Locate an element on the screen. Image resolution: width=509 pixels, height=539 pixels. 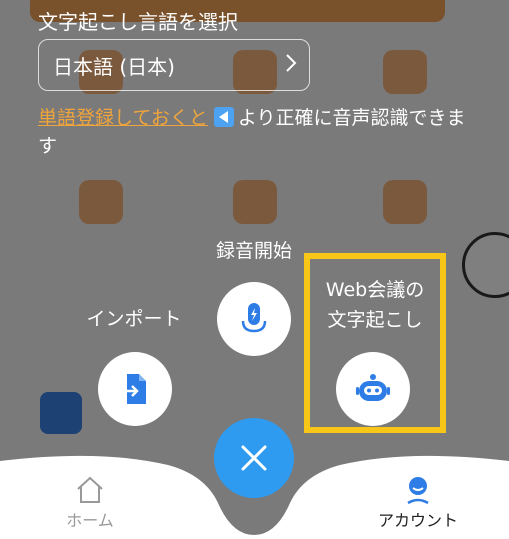
close-button is located at coordinates (254, 458).